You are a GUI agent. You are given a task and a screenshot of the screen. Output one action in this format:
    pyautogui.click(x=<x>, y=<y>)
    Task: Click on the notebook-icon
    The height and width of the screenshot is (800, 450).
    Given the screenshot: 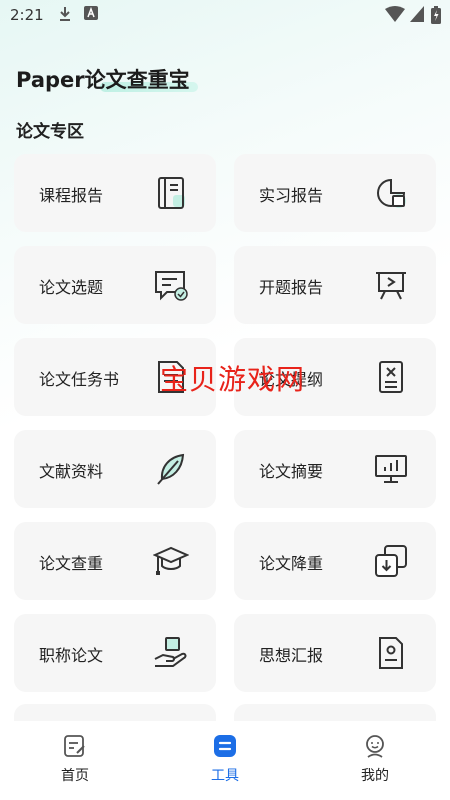 What is the action you would take?
    pyautogui.click(x=171, y=193)
    